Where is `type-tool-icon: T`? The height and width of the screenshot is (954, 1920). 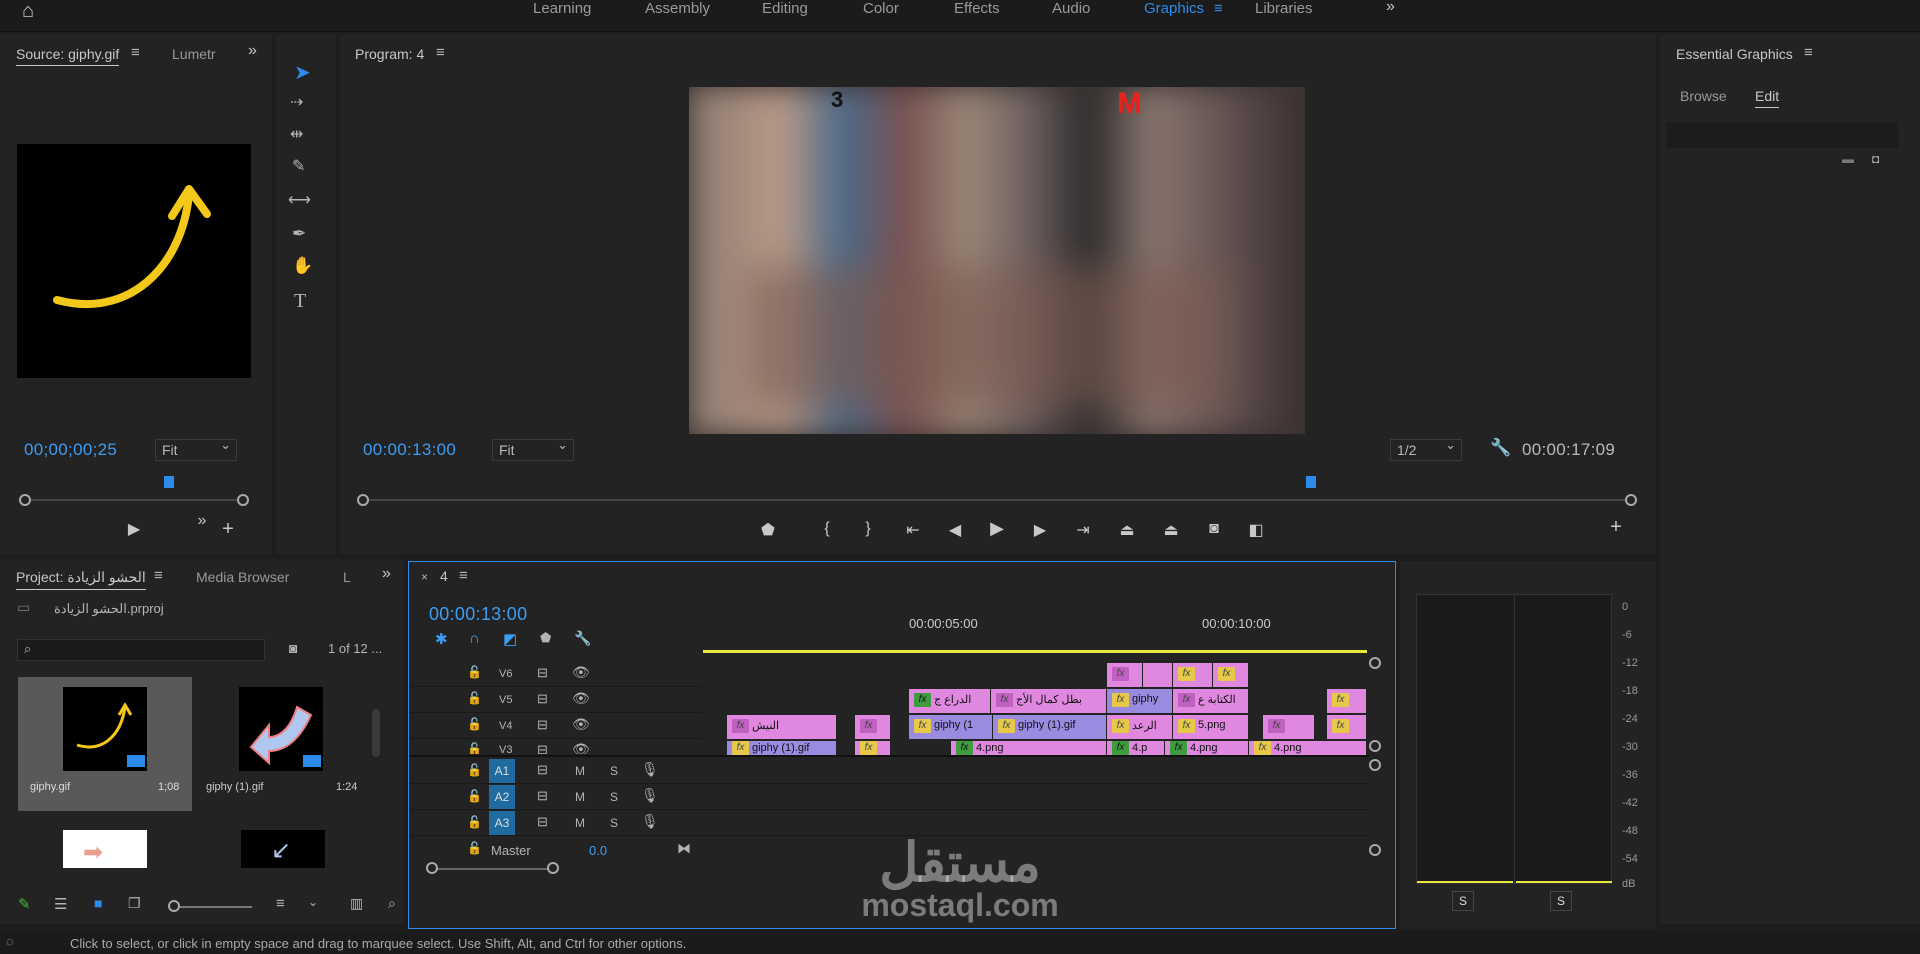
type-tool-icon: T is located at coordinates (300, 301).